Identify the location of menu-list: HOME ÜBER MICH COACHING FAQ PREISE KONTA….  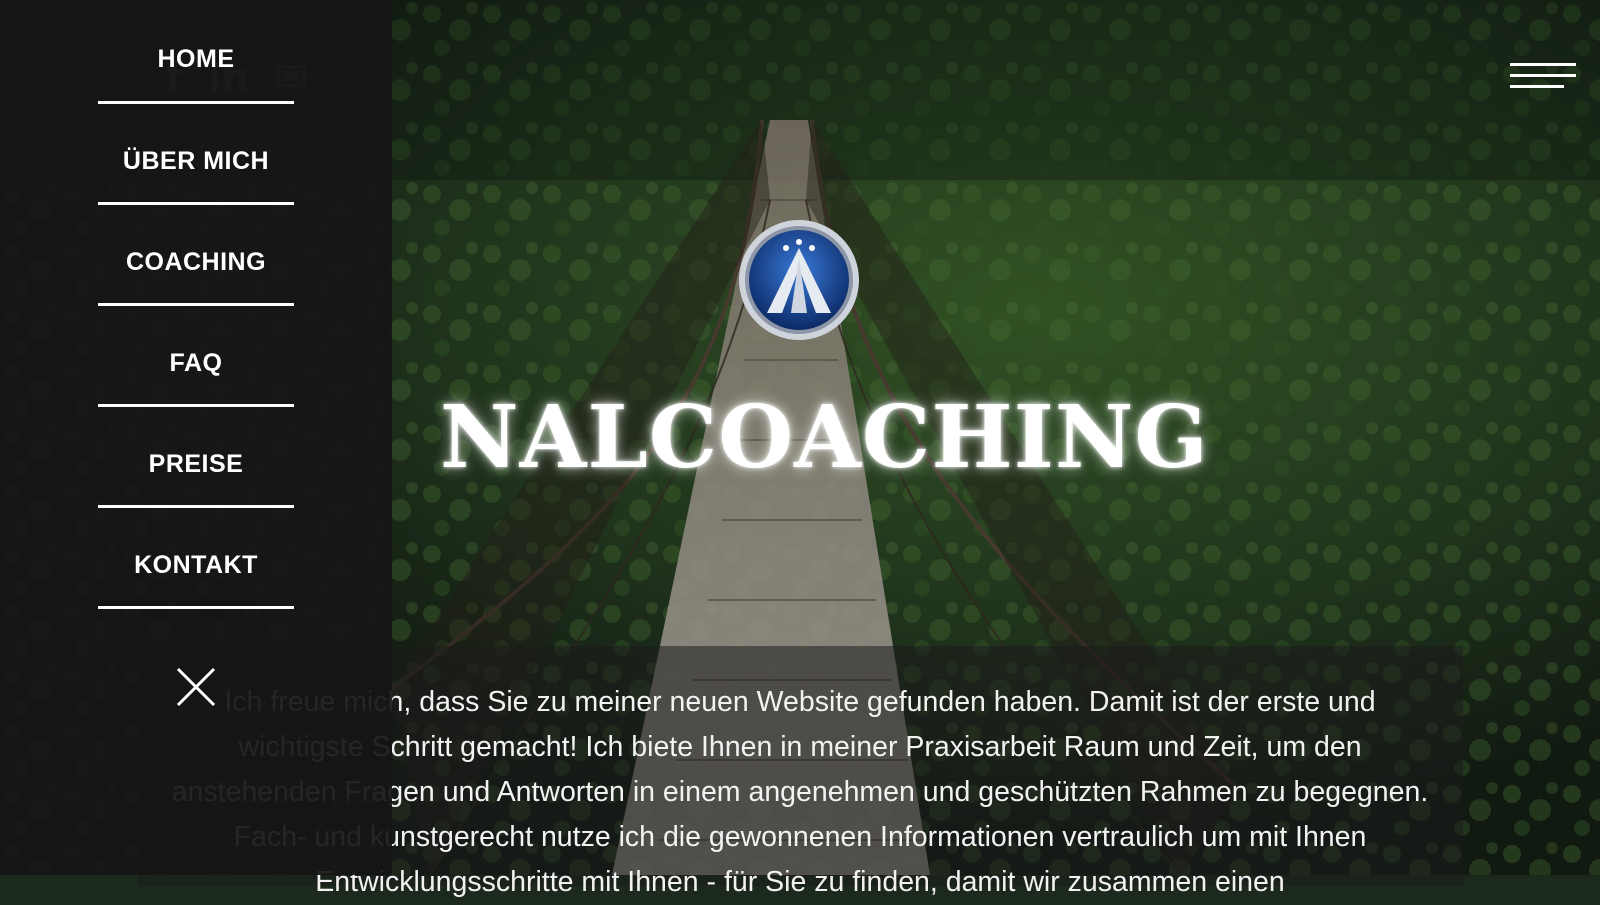
(196, 304).